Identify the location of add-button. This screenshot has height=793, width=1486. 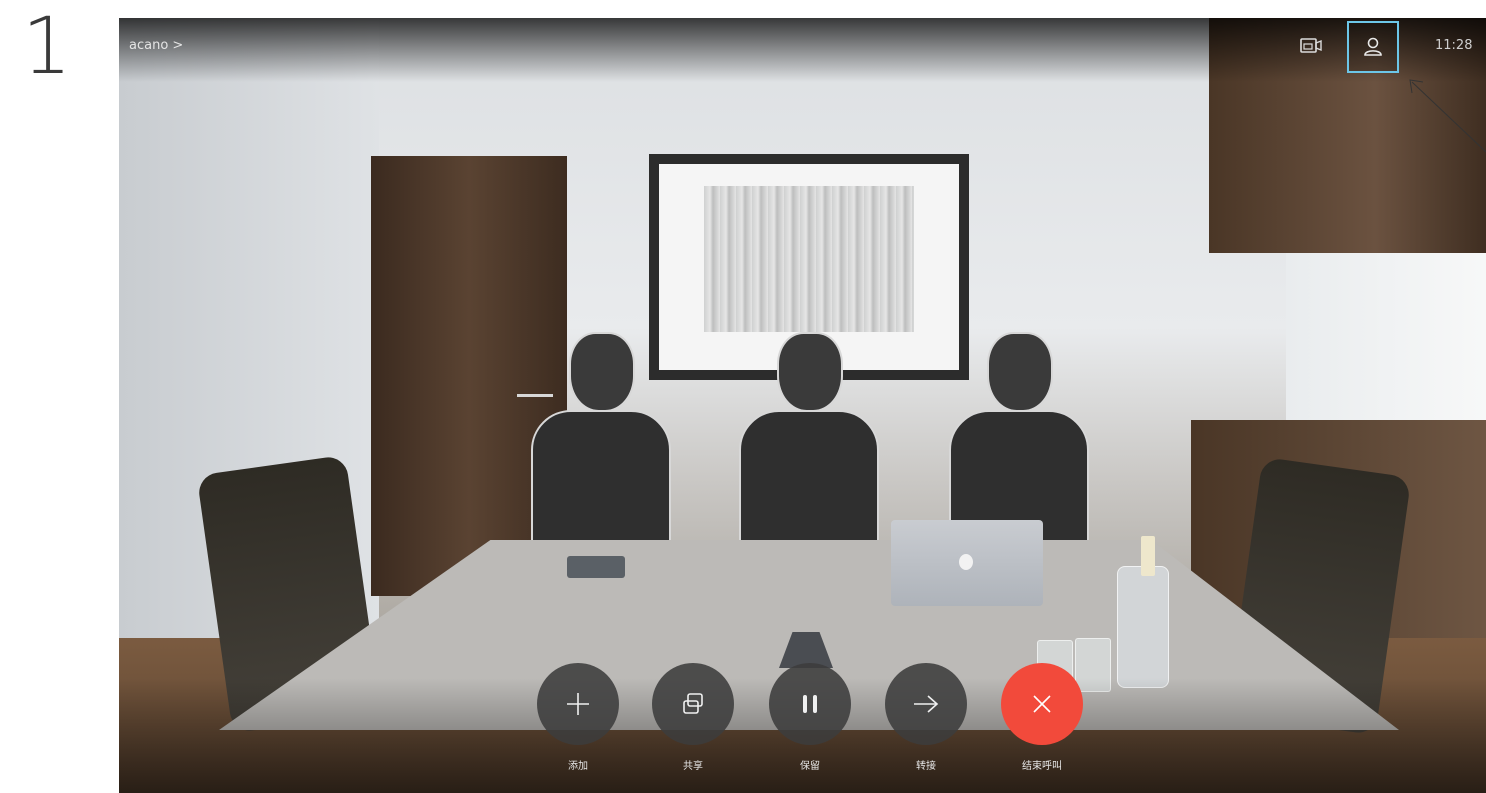
(578, 704).